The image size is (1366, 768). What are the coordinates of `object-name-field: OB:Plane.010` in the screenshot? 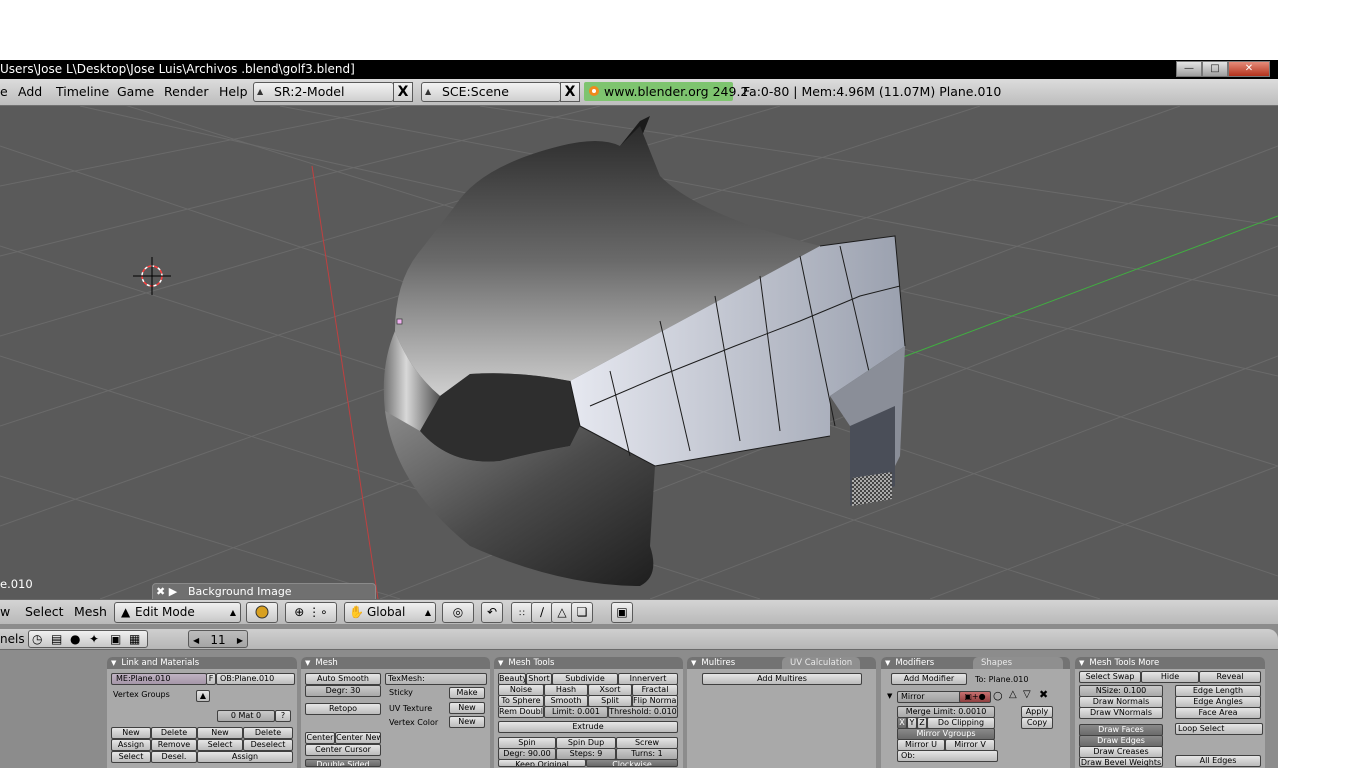 It's located at (255, 679).